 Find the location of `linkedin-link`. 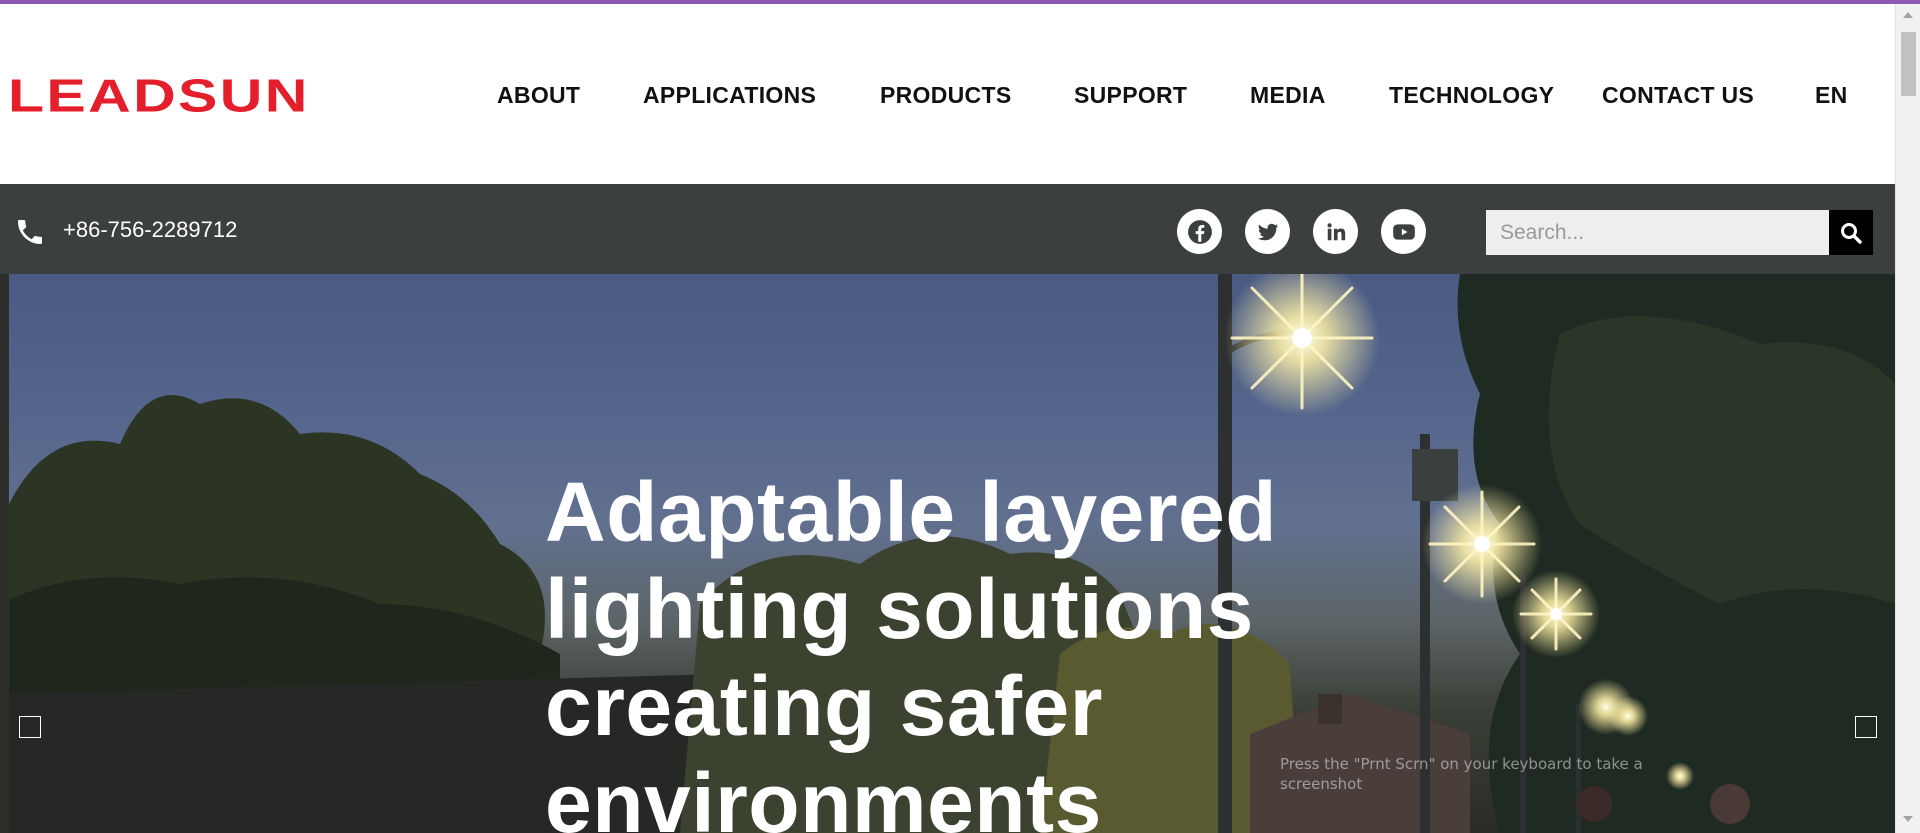

linkedin-link is located at coordinates (1335, 231).